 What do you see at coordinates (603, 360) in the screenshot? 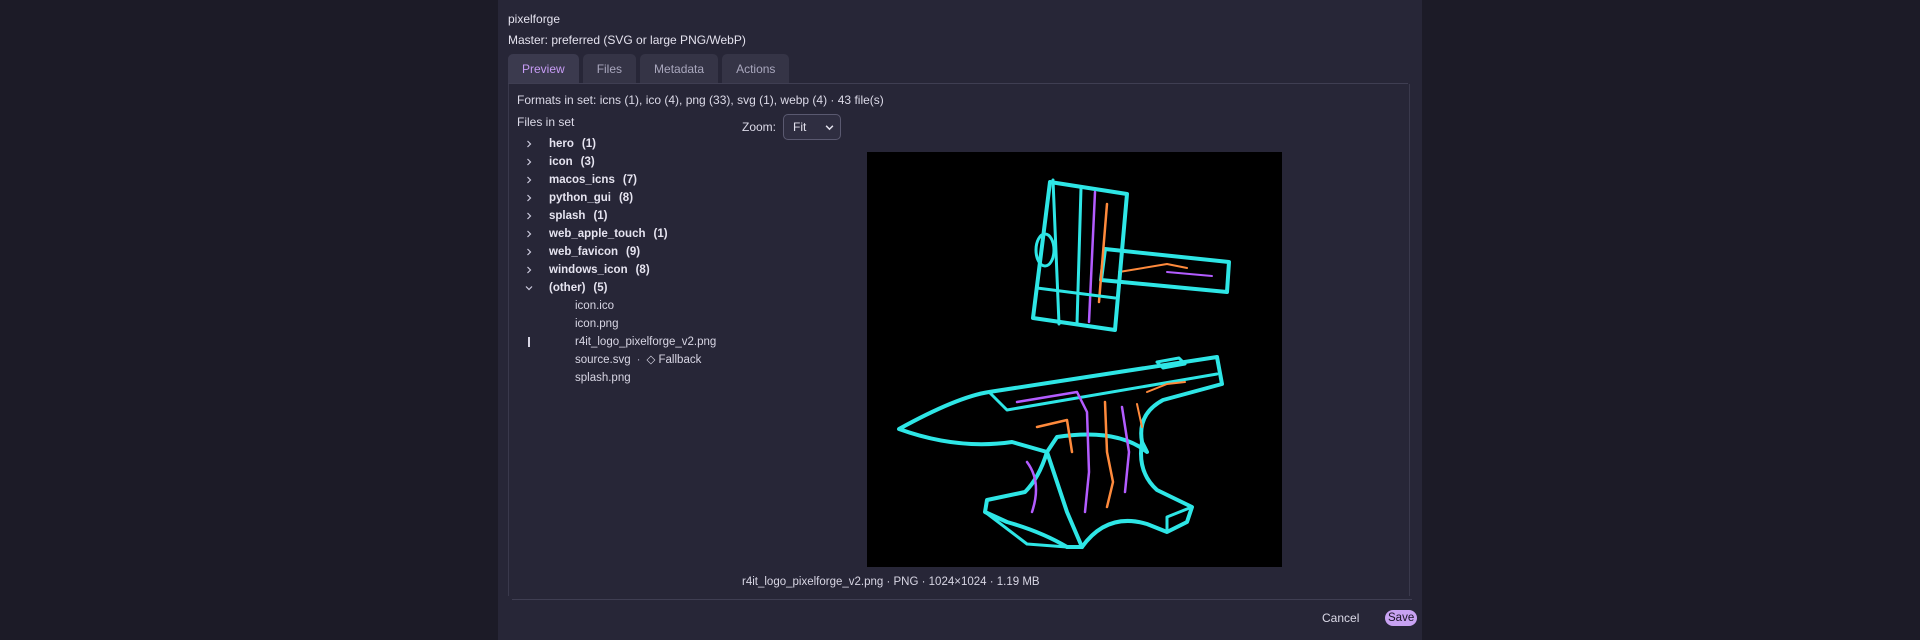
I see `tree-file-label: source.svg` at bounding box center [603, 360].